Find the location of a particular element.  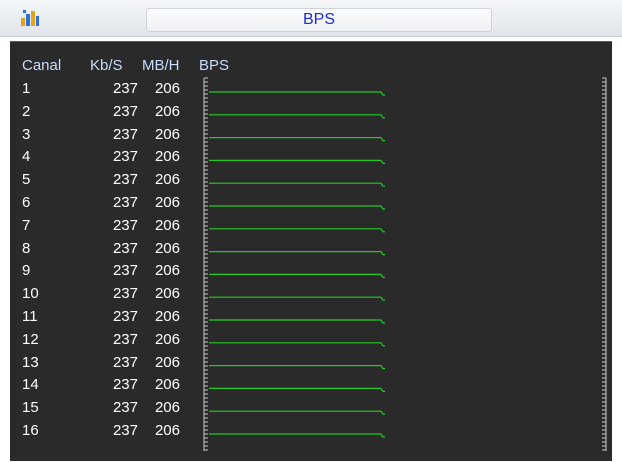

title-bar: BPS is located at coordinates (311, 18).